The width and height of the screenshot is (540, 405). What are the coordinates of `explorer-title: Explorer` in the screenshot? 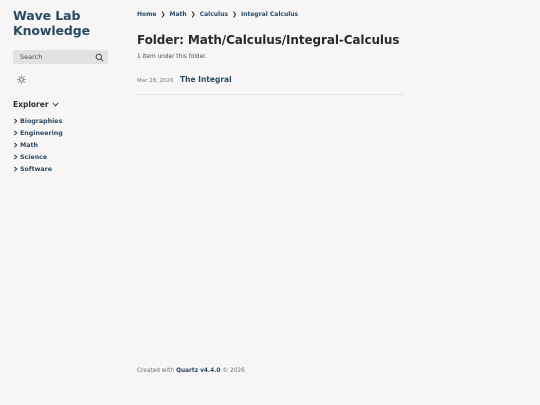 It's located at (31, 104).